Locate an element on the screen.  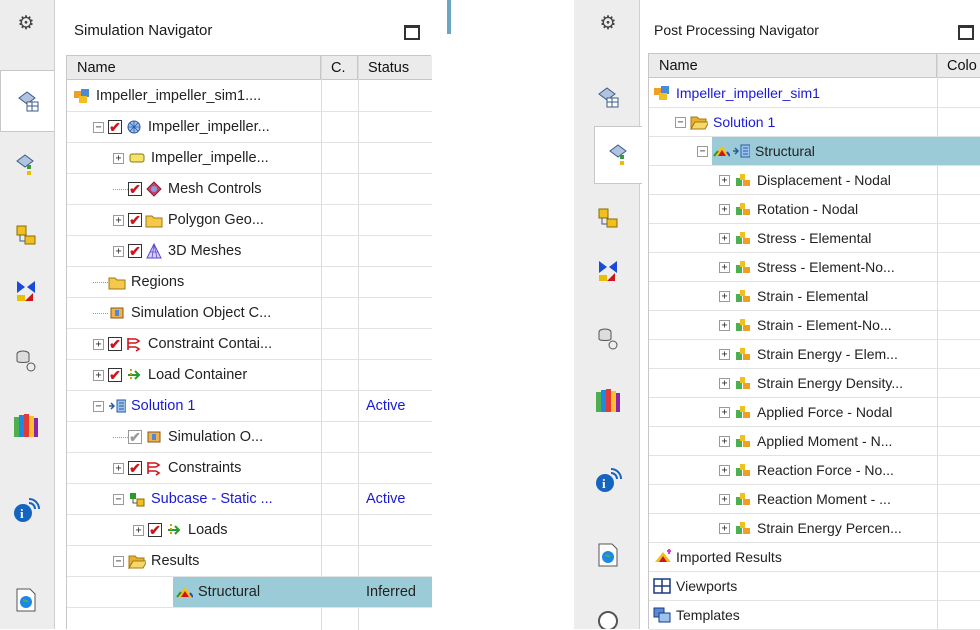
tree-row: − Structural is located at coordinates (814, 151).